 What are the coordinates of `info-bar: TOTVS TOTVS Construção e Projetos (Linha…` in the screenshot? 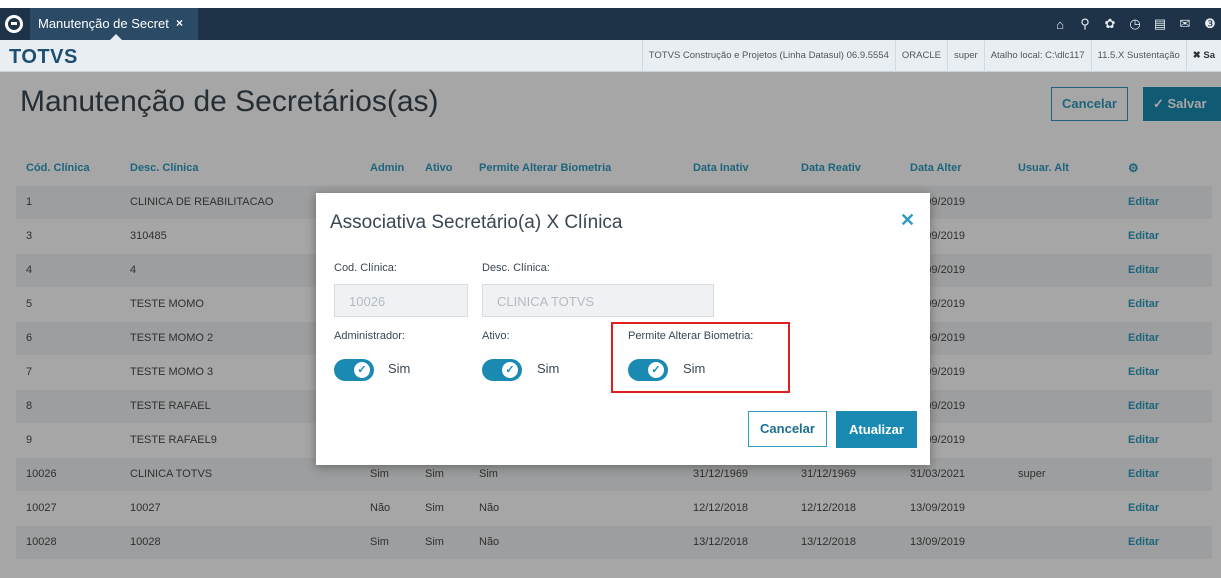 It's located at (610, 56).